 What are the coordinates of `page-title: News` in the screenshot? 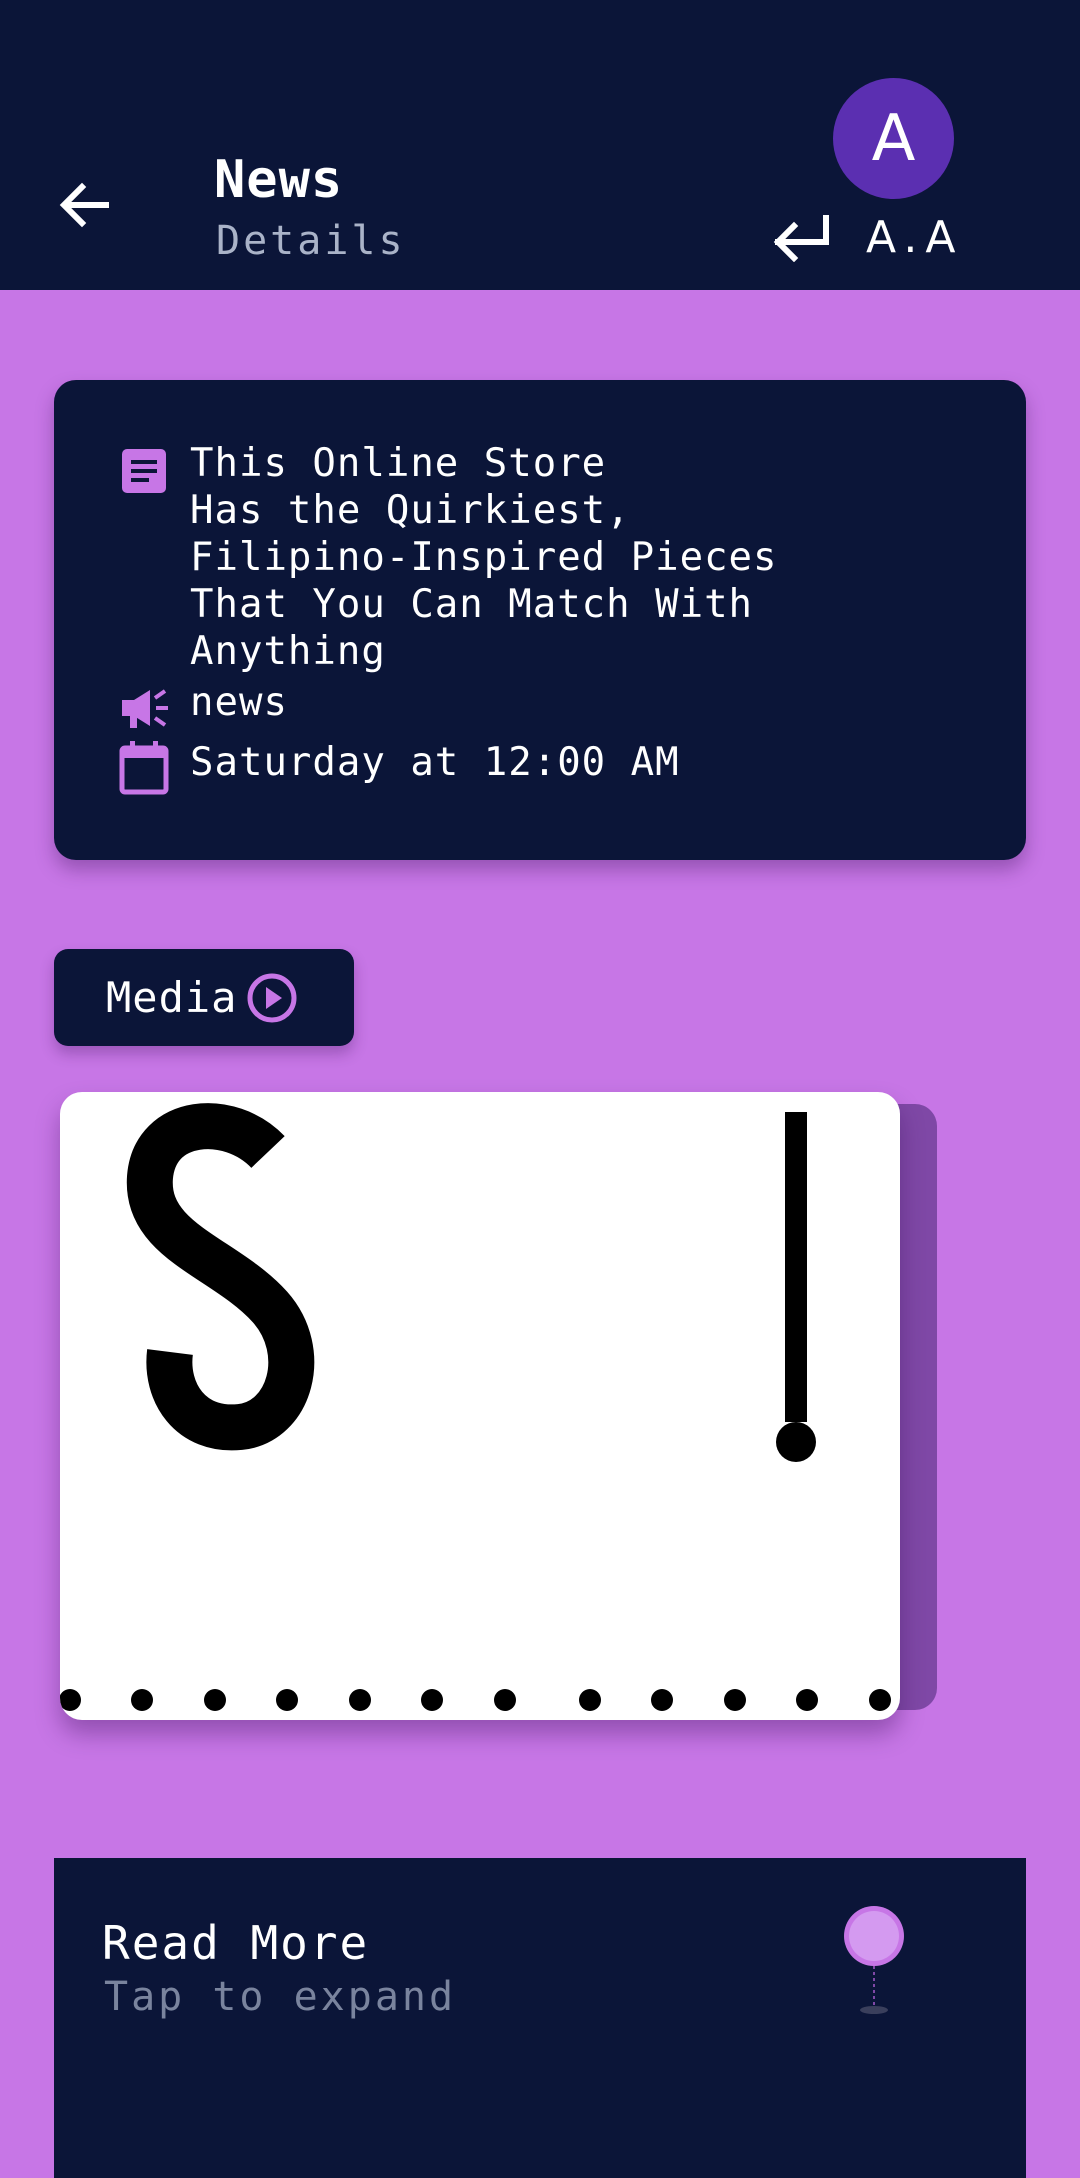 It's located at (279, 180).